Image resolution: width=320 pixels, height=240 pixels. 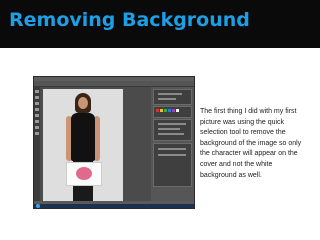 What do you see at coordinates (172, 165) in the screenshot?
I see `layers-panel` at bounding box center [172, 165].